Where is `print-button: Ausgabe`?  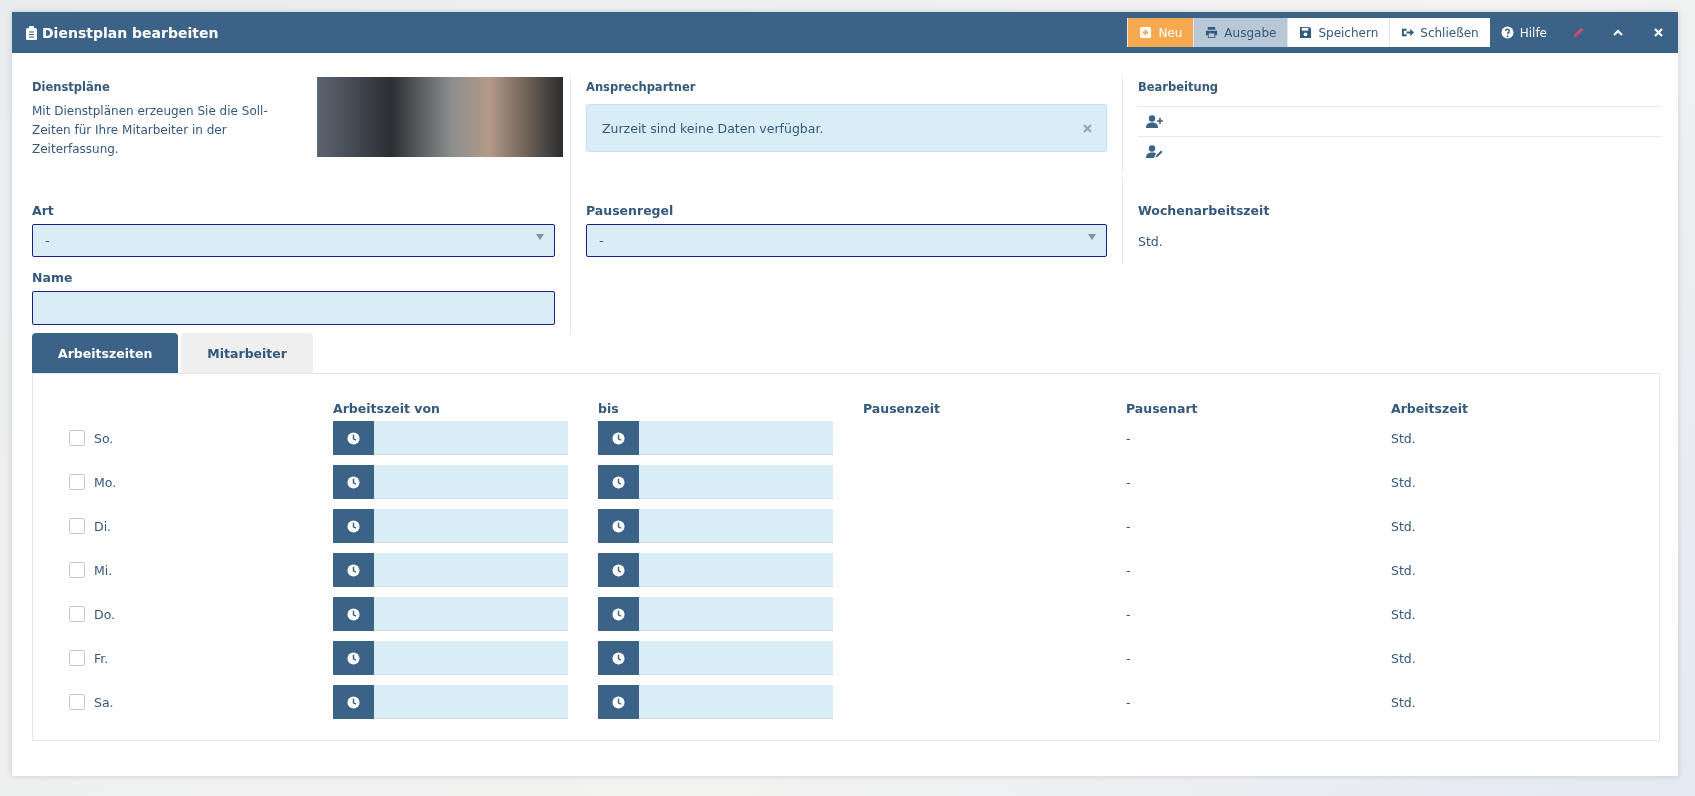 print-button: Ausgabe is located at coordinates (1240, 32).